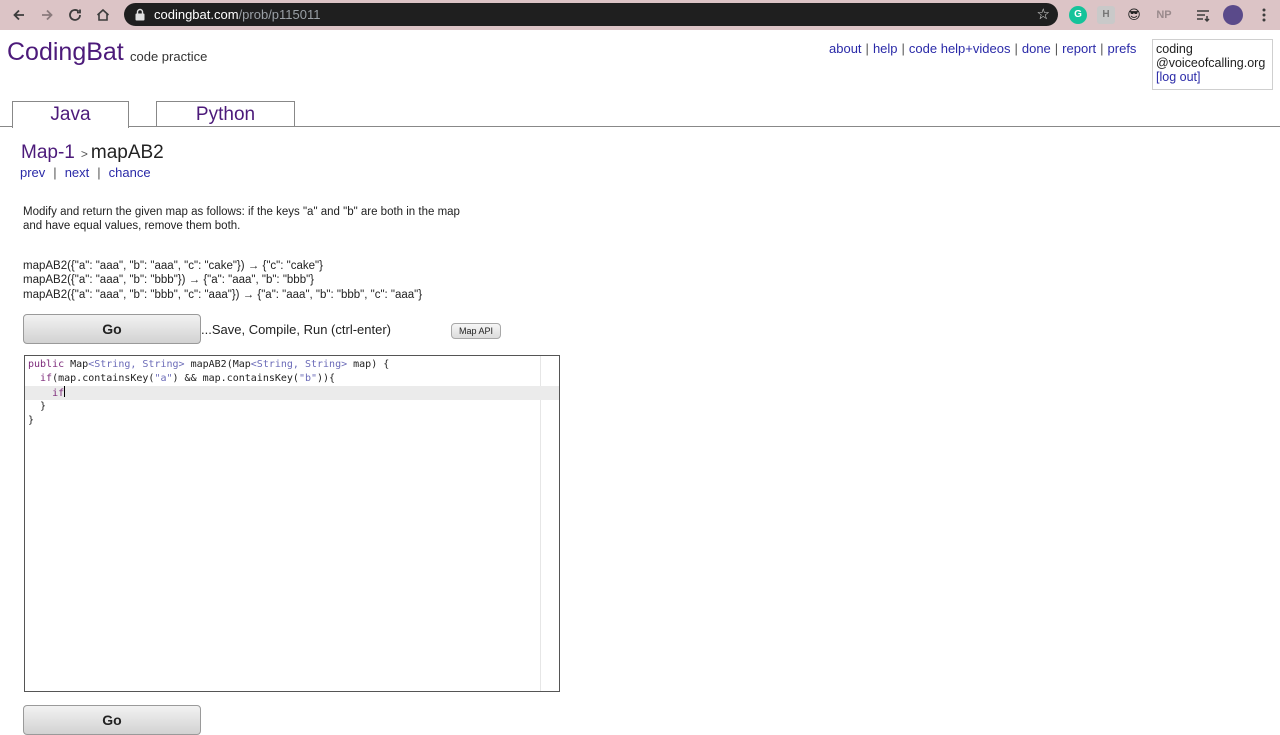 This screenshot has height=735, width=1280. Describe the element at coordinates (77, 172) in the screenshot. I see `next-link: next` at that location.